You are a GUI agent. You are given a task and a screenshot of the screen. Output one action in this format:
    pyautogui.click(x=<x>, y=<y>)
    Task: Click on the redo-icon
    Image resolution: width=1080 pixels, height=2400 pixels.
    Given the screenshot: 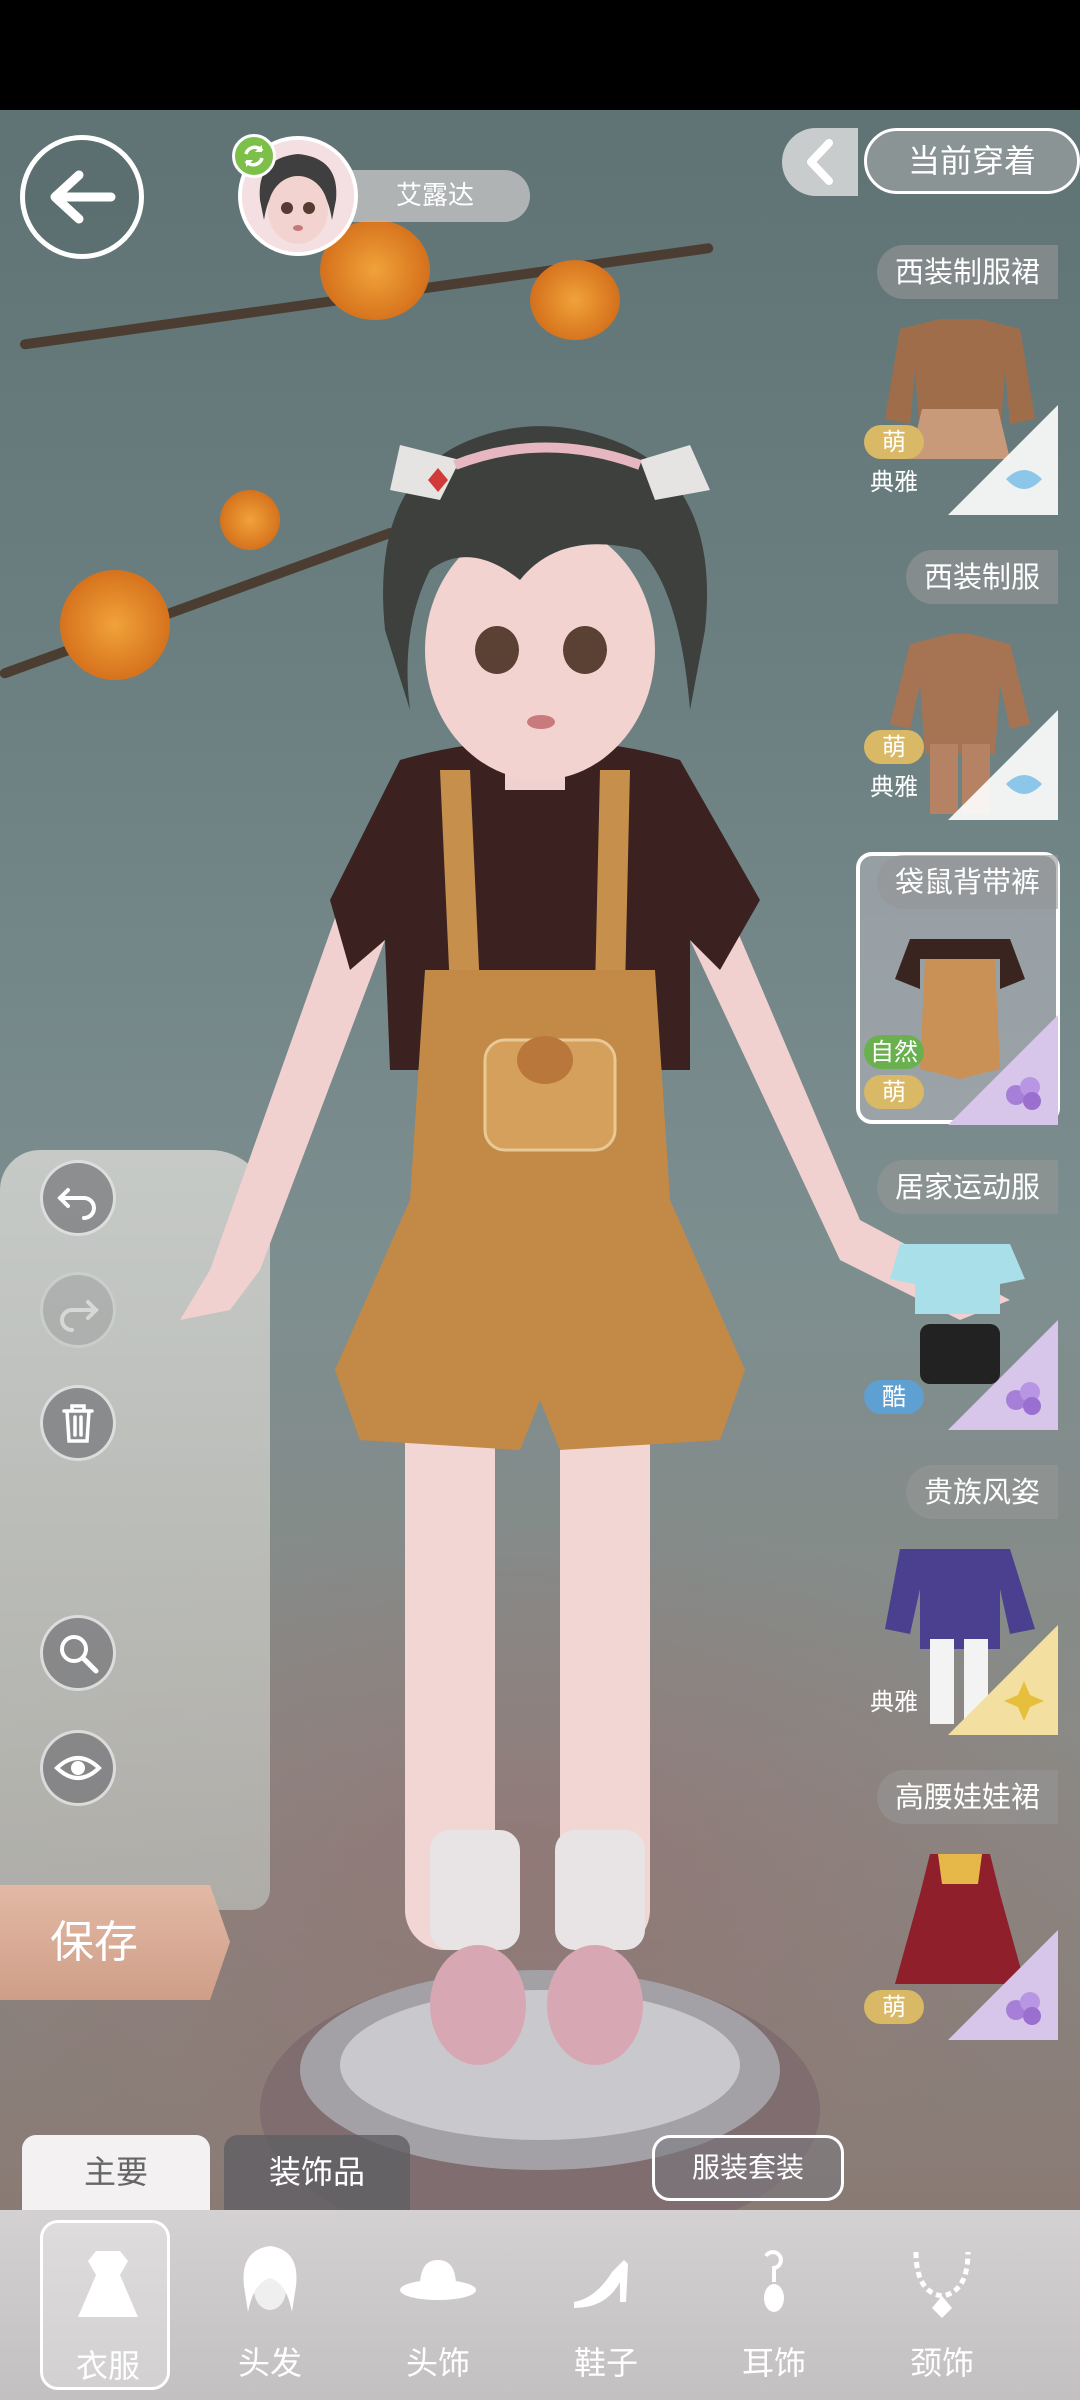 What is the action you would take?
    pyautogui.click(x=79, y=1316)
    